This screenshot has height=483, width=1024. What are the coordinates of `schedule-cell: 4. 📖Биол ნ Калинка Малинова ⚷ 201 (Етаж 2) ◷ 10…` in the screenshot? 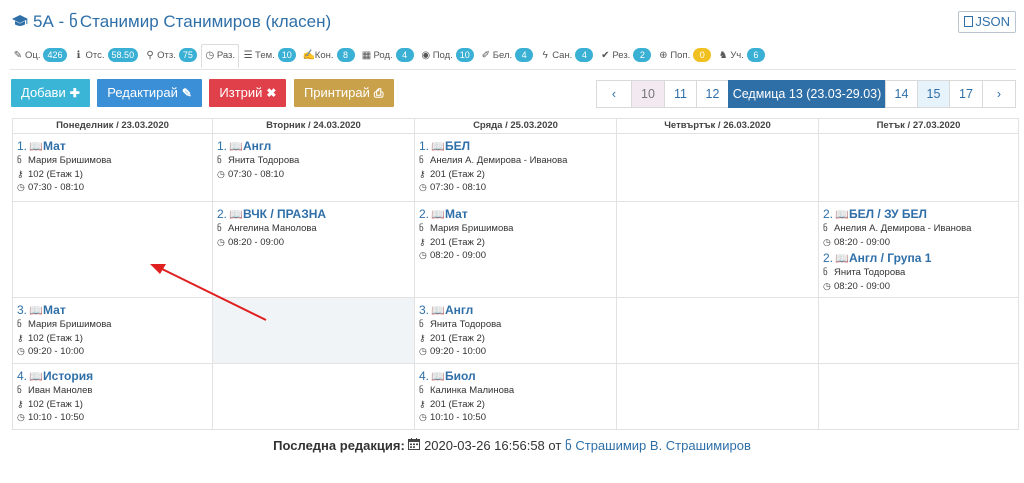 It's located at (515, 396).